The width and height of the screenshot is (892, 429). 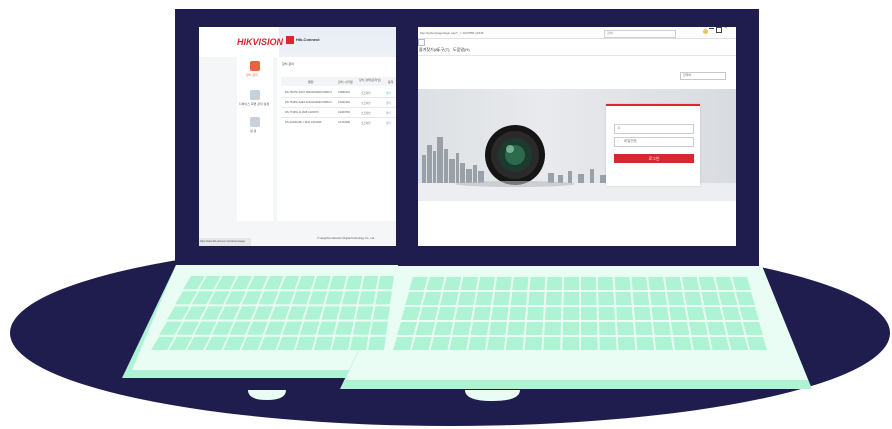 What do you see at coordinates (366, 103) in the screenshot?
I see `row-2-status: 오프라인` at bounding box center [366, 103].